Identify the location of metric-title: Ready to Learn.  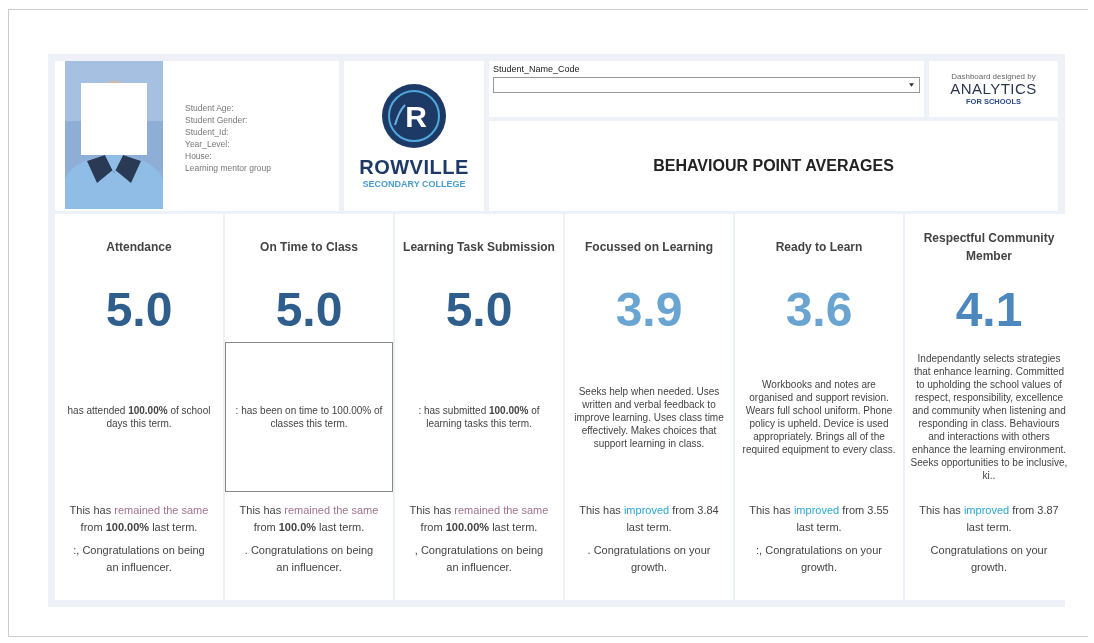
(819, 247).